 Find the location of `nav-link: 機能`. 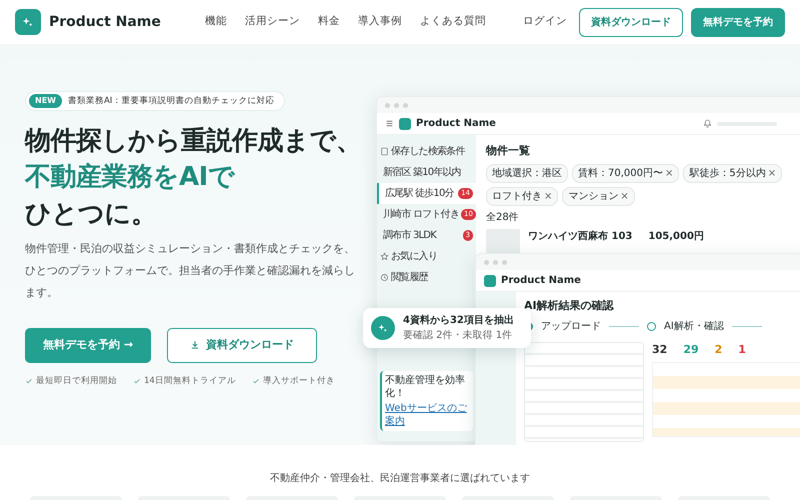

nav-link: 機能 is located at coordinates (215, 22).